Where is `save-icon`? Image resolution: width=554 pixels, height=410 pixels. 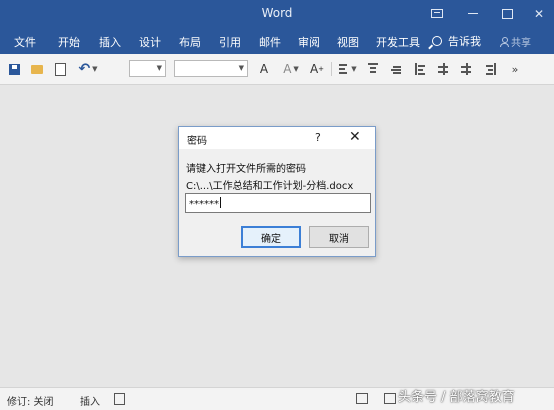
save-icon is located at coordinates (14, 69).